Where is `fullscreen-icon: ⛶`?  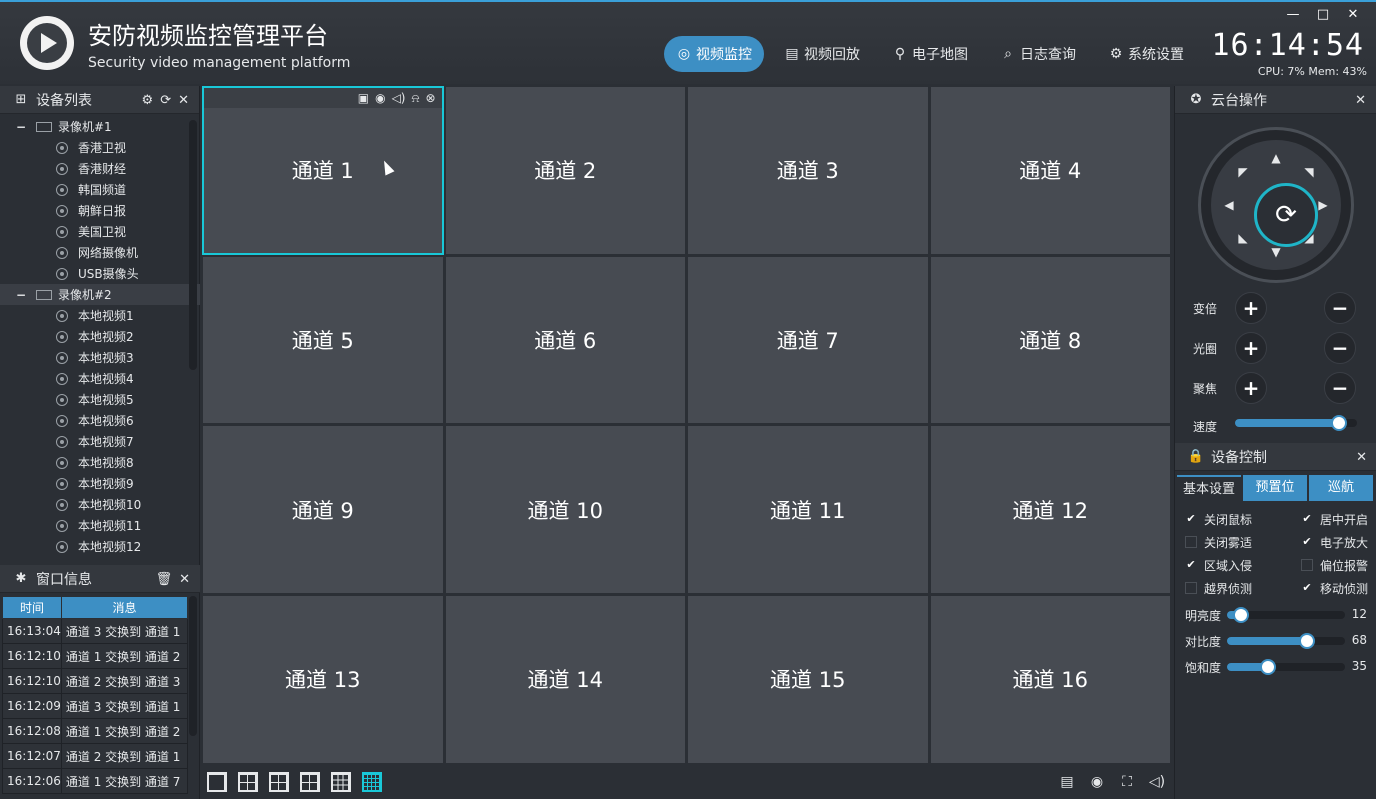
fullscreen-icon: ⛶ is located at coordinates (1127, 782).